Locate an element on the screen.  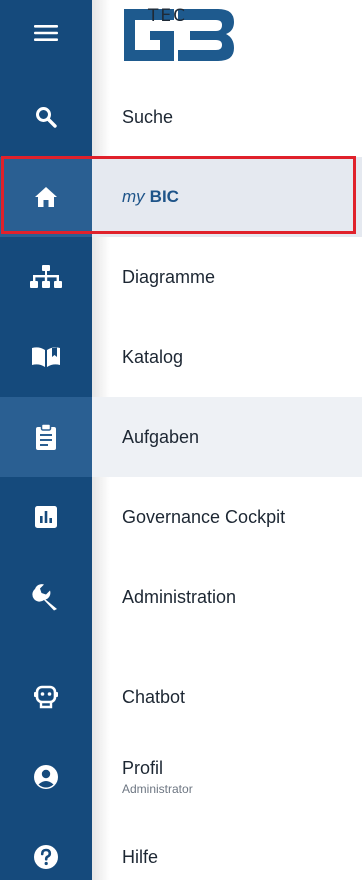
help-icon is located at coordinates (46, 857).